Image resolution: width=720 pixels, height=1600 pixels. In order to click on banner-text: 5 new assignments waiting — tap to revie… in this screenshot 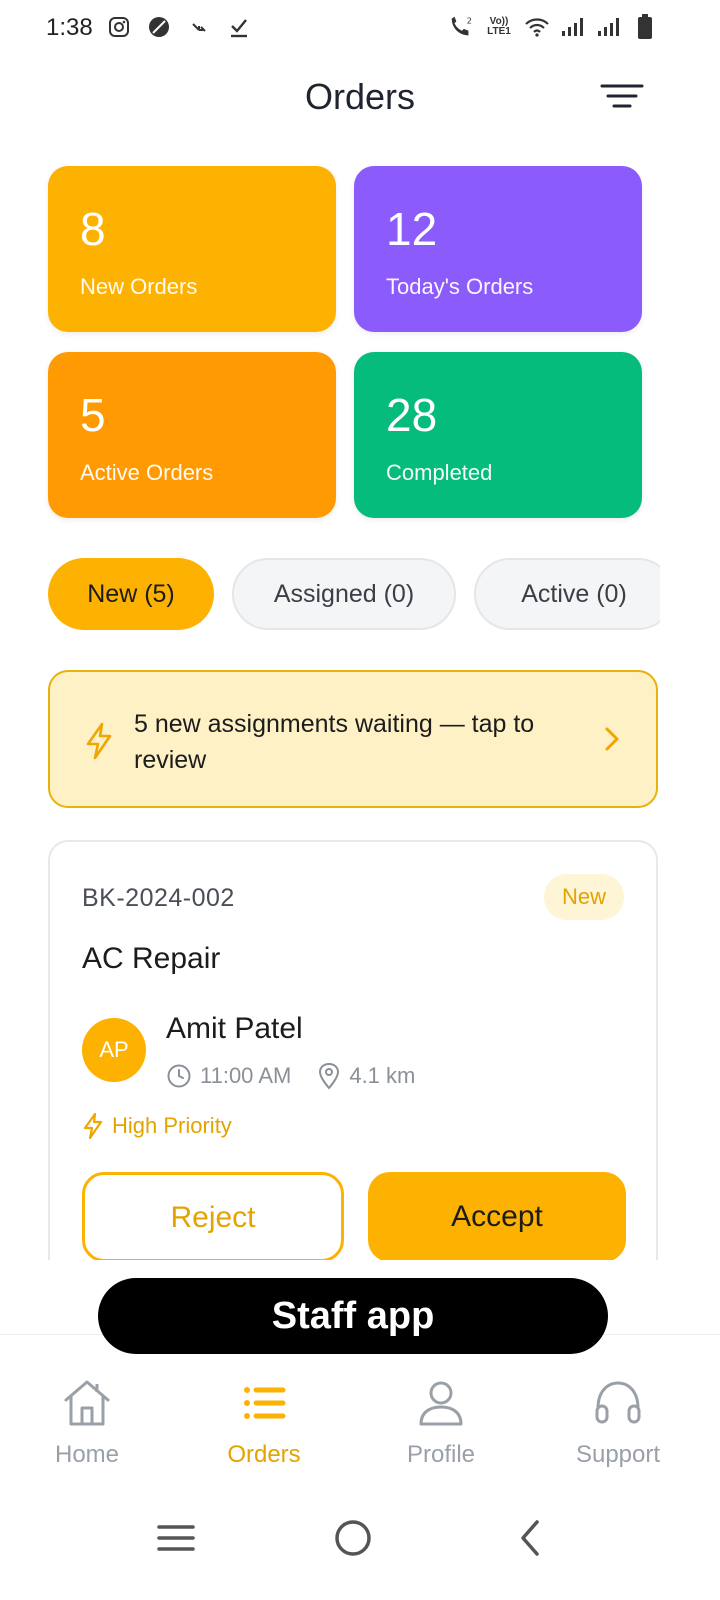, I will do `click(334, 742)`.